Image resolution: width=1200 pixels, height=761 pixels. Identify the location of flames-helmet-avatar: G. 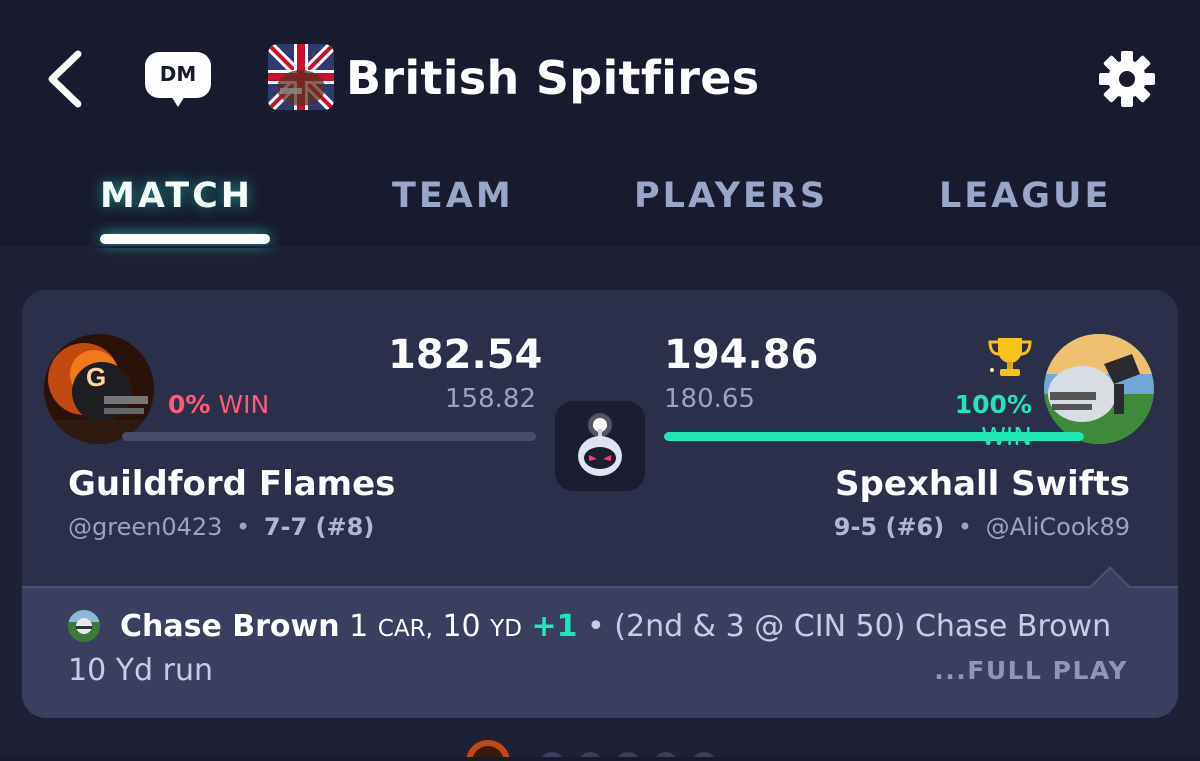
(99, 389).